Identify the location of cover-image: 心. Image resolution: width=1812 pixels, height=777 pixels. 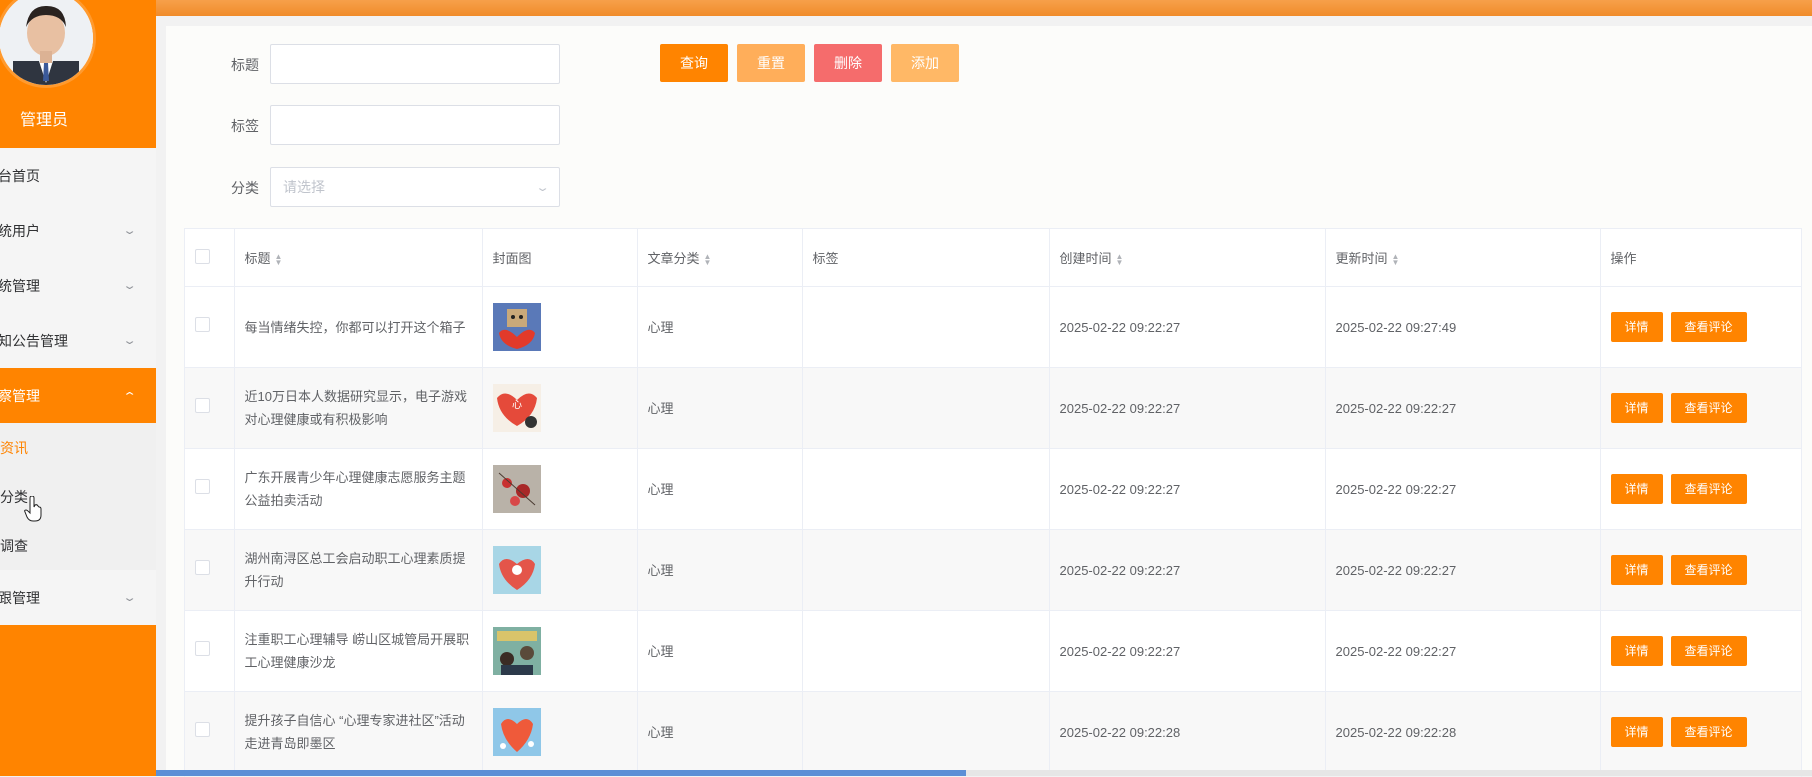
(516, 408).